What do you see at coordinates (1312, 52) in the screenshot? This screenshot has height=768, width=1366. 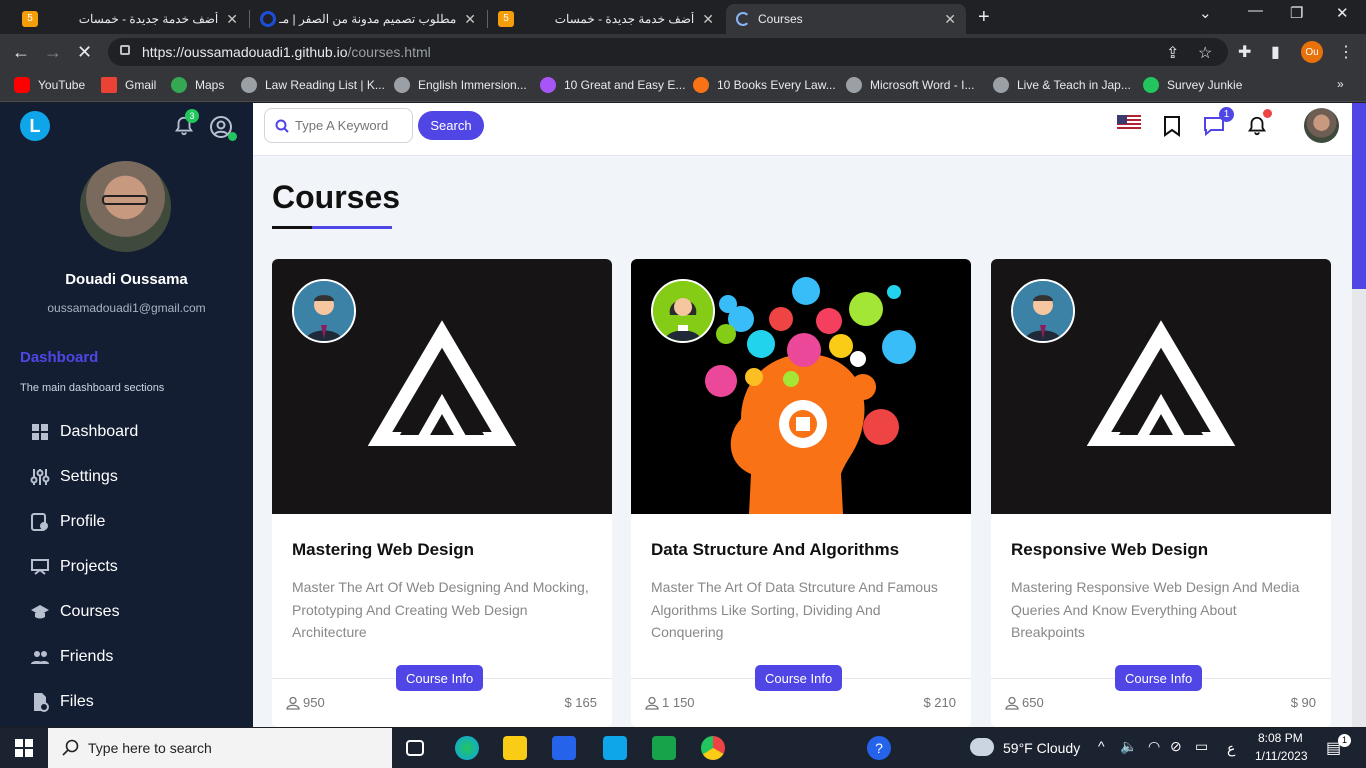 I see `profile-avatar: Ou` at bounding box center [1312, 52].